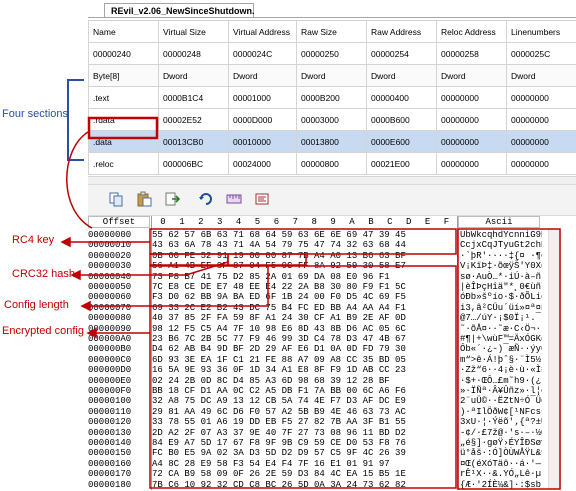 This screenshot has width=576, height=491. Describe the element at coordinates (263, 54) in the screenshot. I see `table-cell: 0000024C` at that location.